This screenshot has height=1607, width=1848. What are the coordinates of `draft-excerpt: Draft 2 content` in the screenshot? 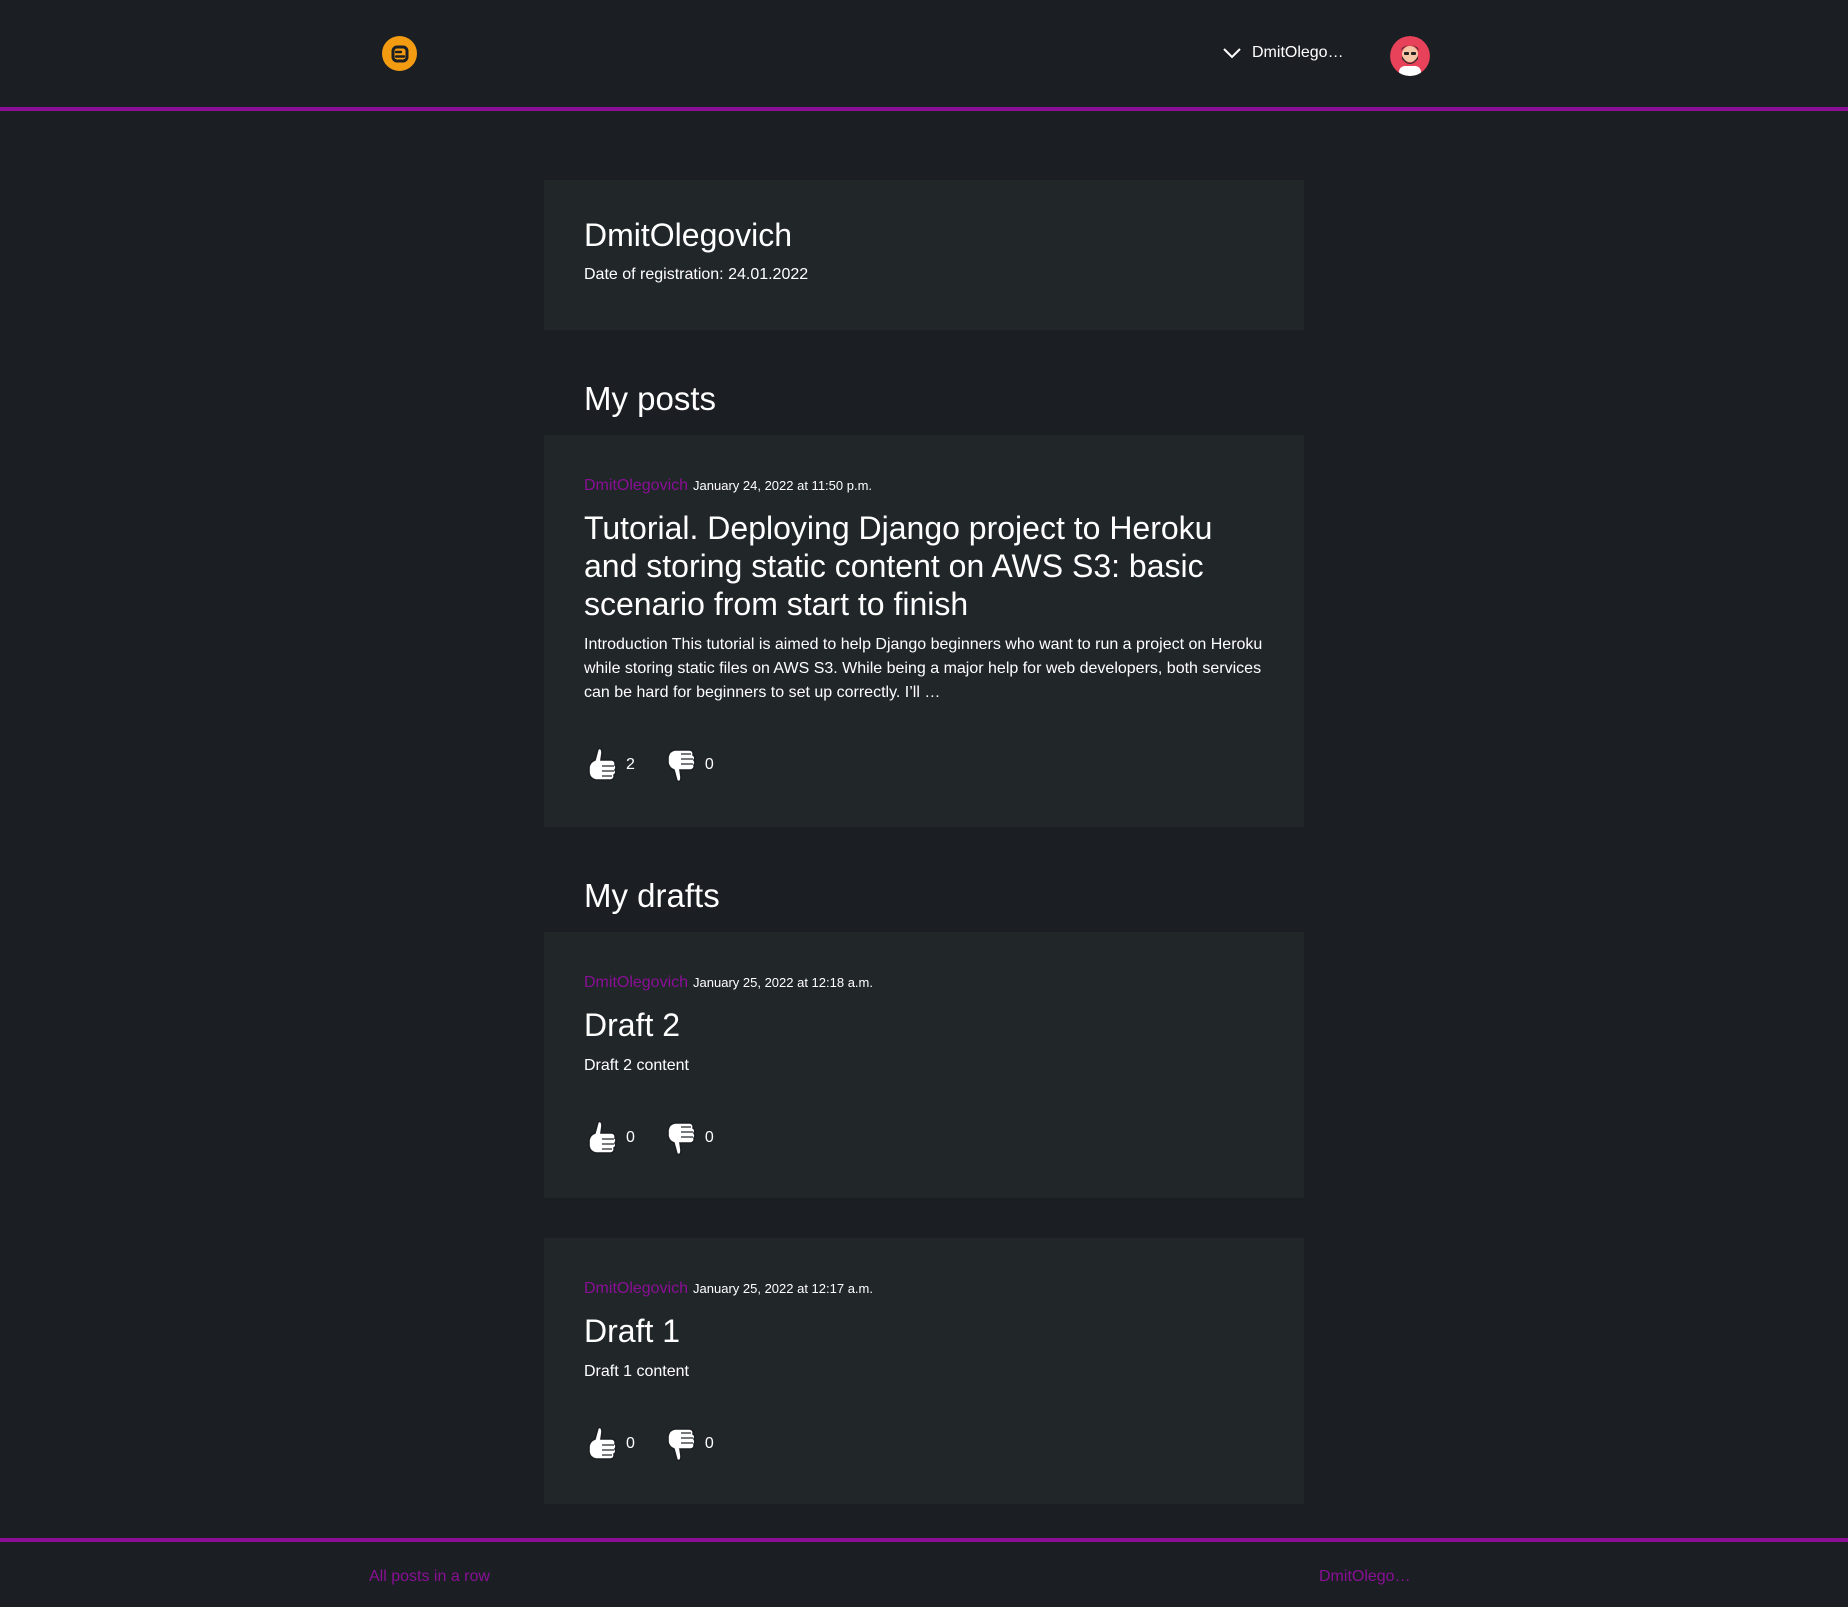 It's located at (636, 1065).